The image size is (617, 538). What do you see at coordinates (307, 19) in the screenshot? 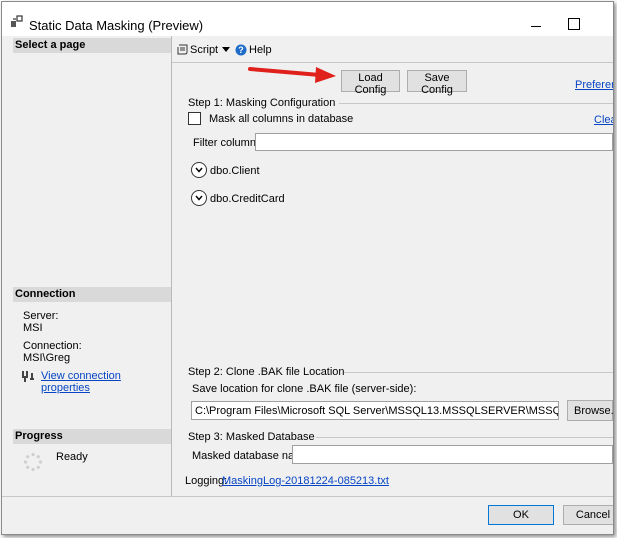
I see `title-bar: Static Data Masking (Preview)` at bounding box center [307, 19].